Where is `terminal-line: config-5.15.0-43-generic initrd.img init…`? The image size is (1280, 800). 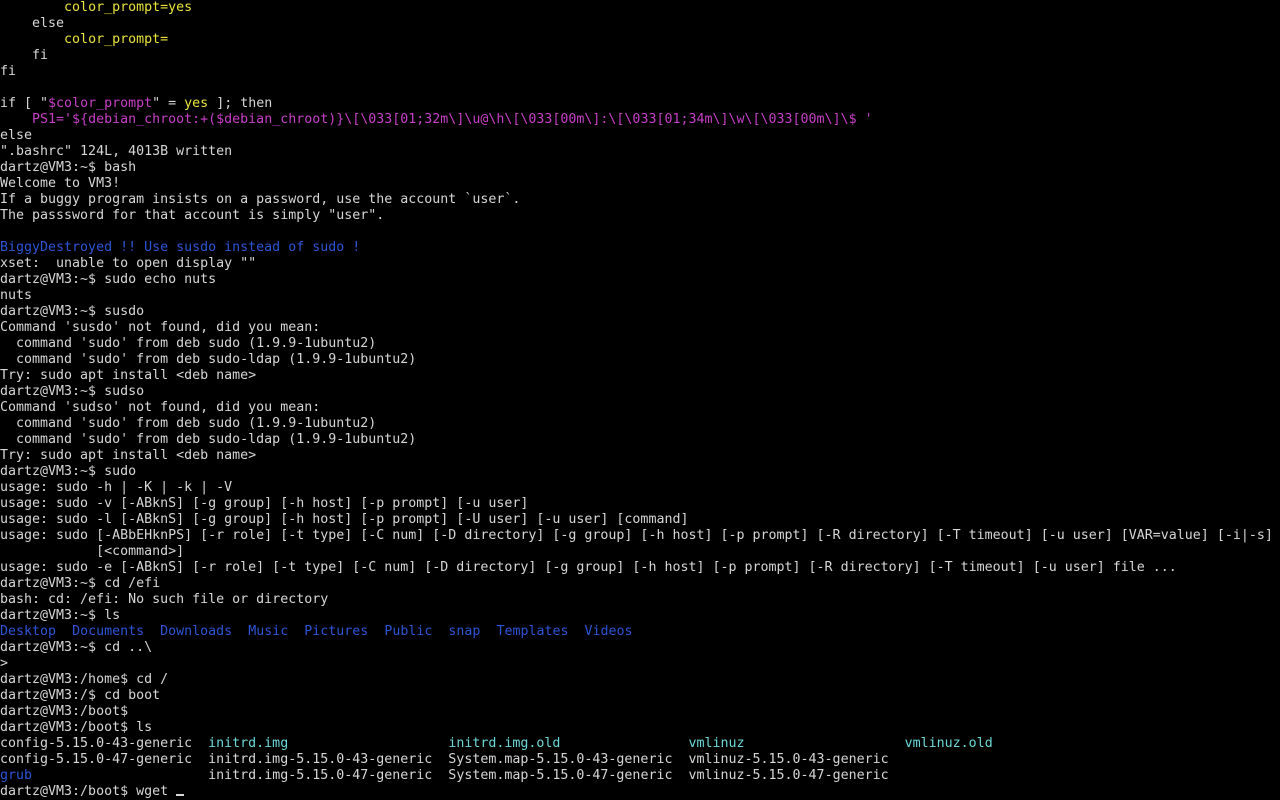
terminal-line: config-5.15.0-43-generic initrd.img init… is located at coordinates (640, 744).